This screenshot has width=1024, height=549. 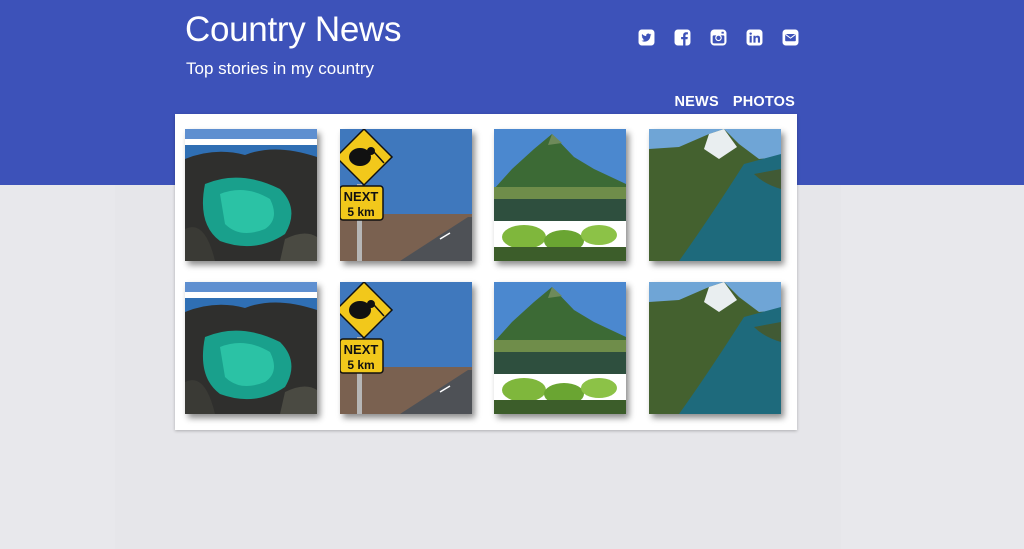 What do you see at coordinates (280, 68) in the screenshot?
I see `site-subtitle: Top stories in my country` at bounding box center [280, 68].